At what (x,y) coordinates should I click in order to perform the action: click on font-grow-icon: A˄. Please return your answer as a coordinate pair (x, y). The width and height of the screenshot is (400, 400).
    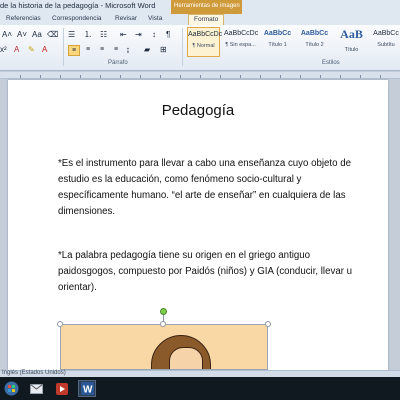
    Looking at the image, I should click on (7, 35).